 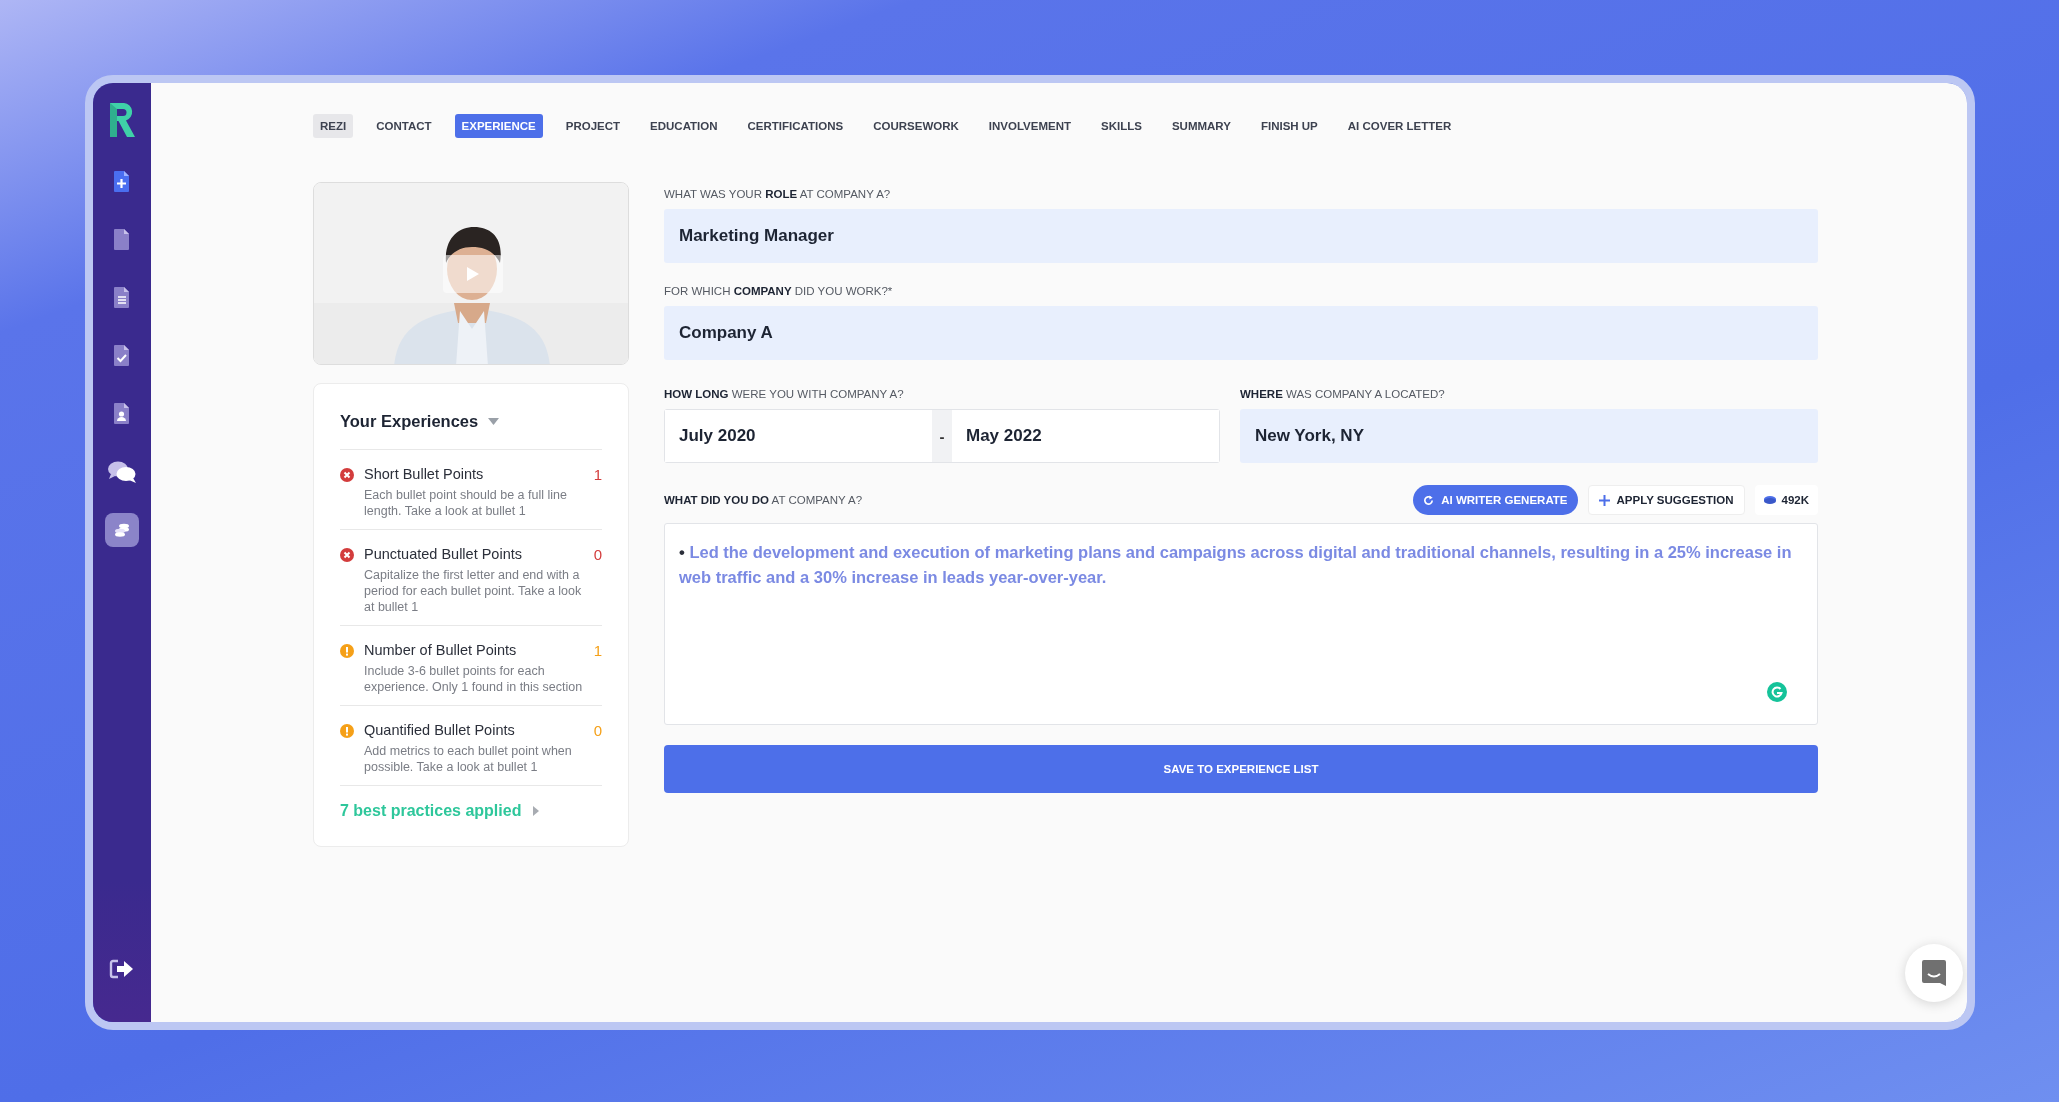 I want to click on apply-suggestion-button: APPLY SUGGESTION, so click(x=1666, y=500).